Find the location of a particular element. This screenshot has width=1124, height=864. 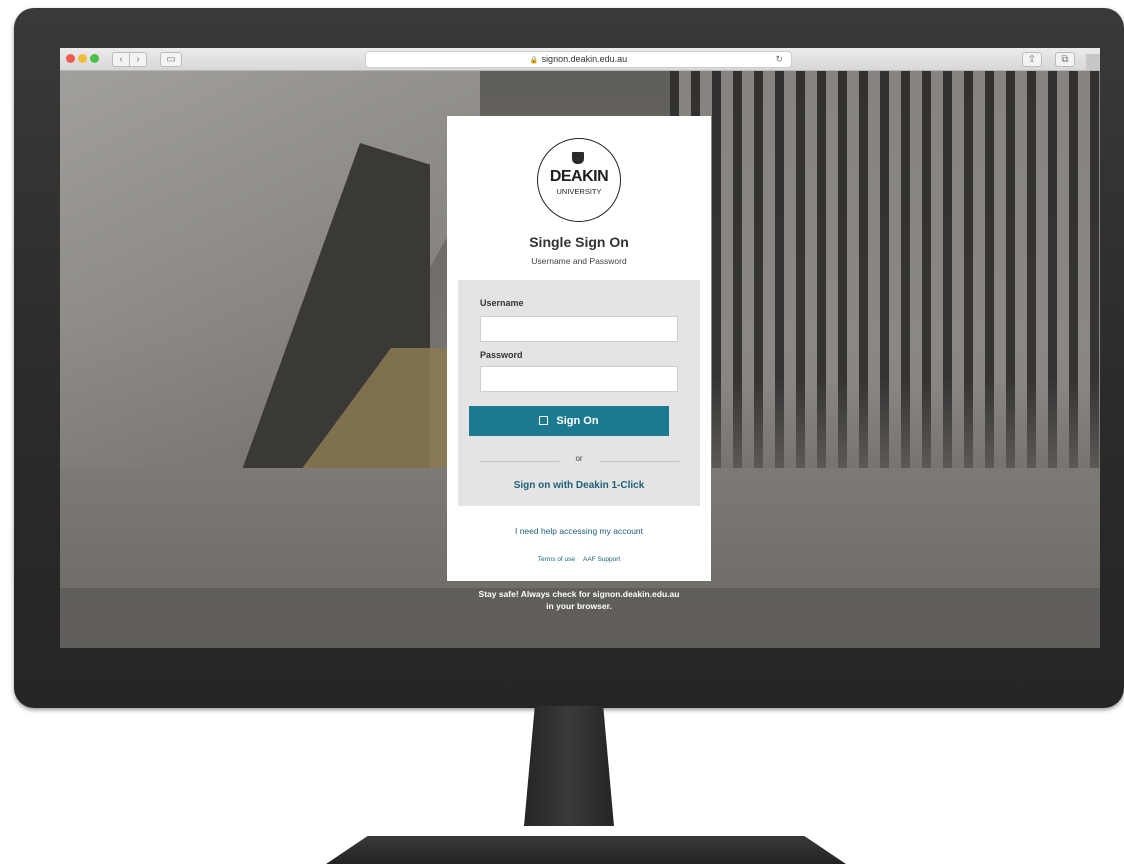

monitor-stand-base is located at coordinates (586, 850).